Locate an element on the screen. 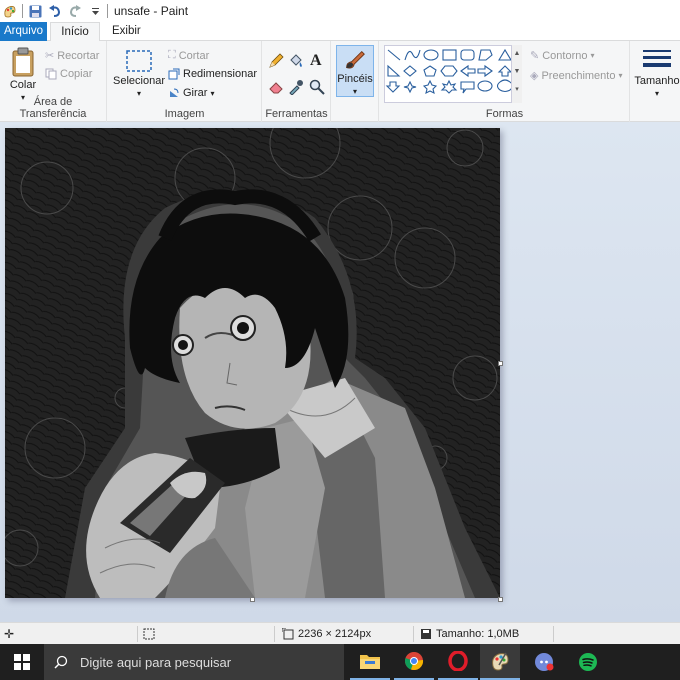  shapes-scroll: ▲ ▼ ▾ is located at coordinates (516, 74).